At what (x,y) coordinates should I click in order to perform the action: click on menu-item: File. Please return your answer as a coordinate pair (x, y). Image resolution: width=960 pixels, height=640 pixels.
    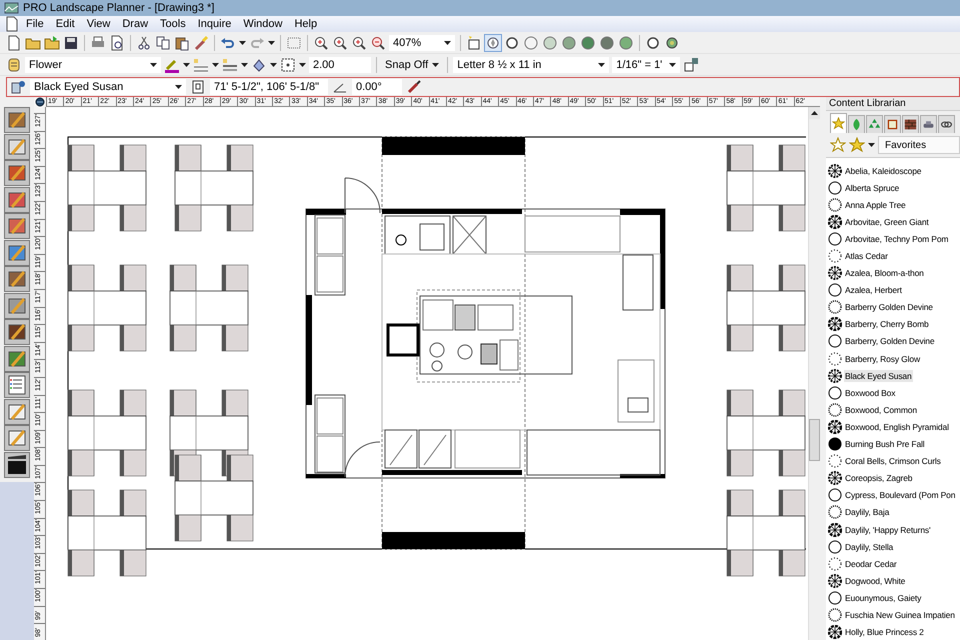
    Looking at the image, I should click on (35, 24).